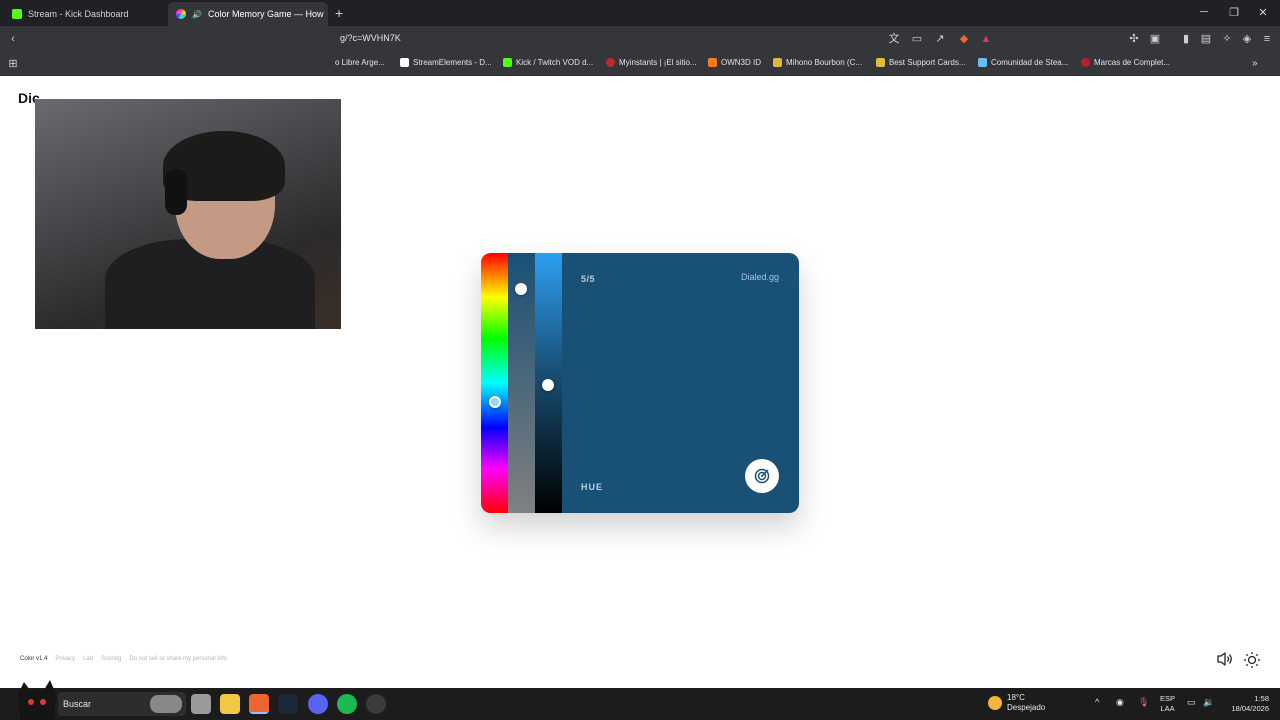 Image resolution: width=1280 pixels, height=720 pixels. I want to click on bookmarks-overflow-icon: », so click(1255, 63).